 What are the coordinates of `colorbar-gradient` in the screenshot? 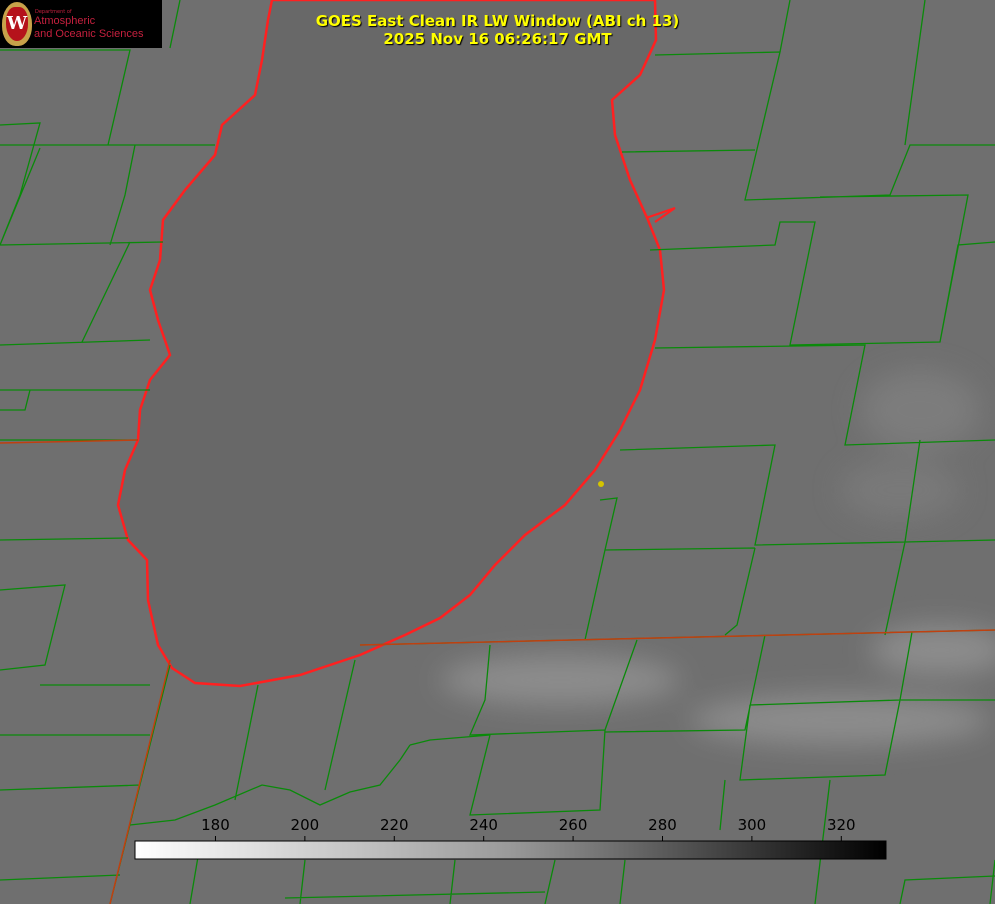 It's located at (510, 850).